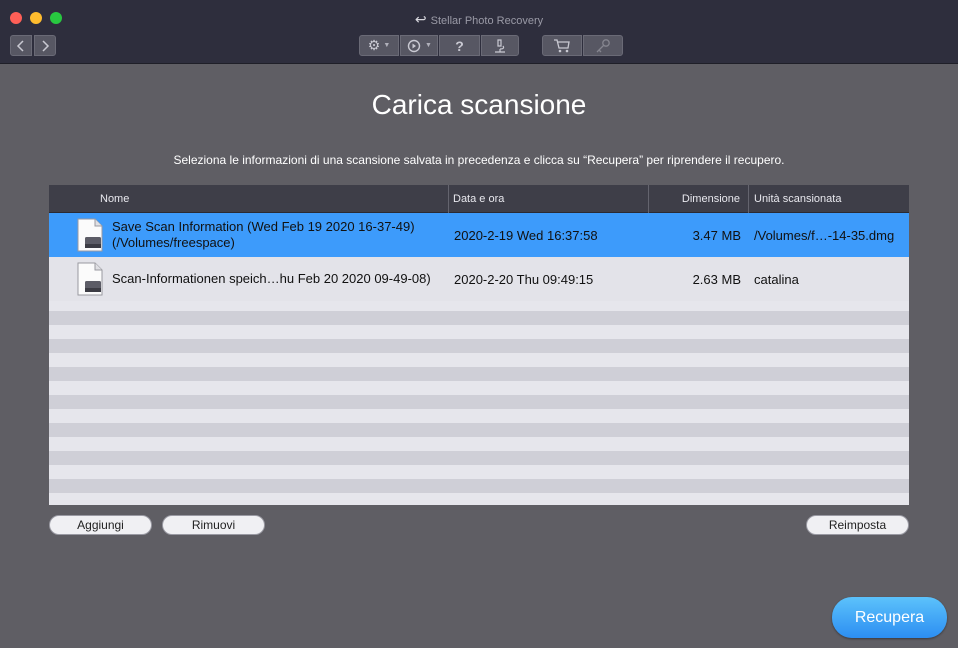 This screenshot has width=958, height=648. I want to click on settings-button: ⚙ ▼, so click(379, 45).